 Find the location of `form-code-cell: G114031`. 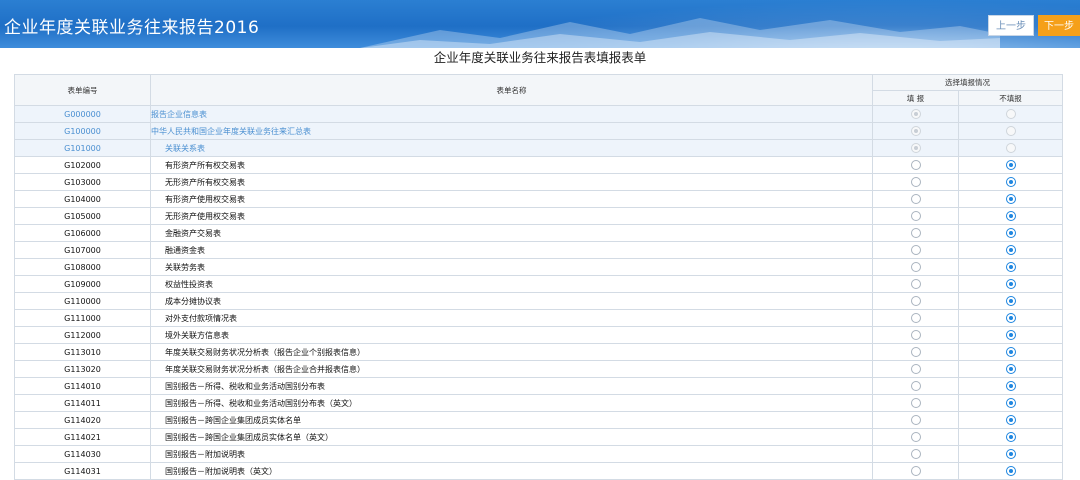

form-code-cell: G114031 is located at coordinates (82, 471).